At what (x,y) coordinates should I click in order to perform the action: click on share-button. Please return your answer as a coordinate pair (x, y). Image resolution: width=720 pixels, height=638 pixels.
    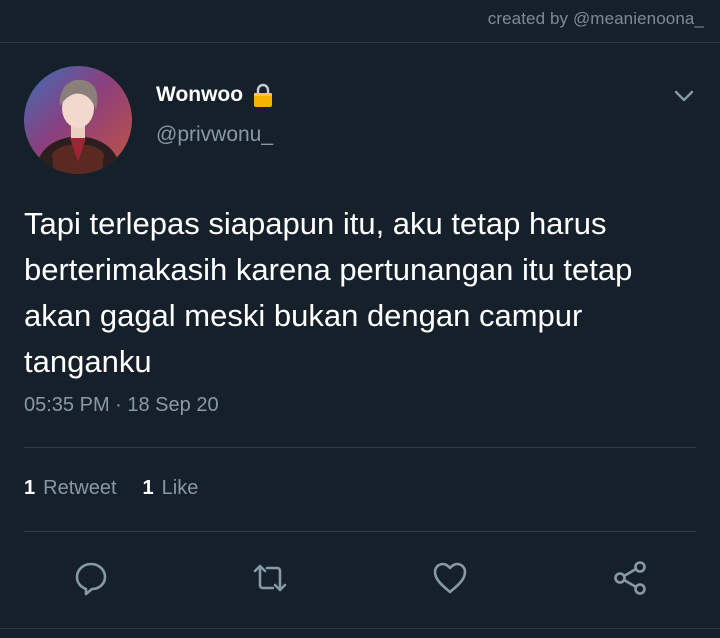
    Looking at the image, I should click on (630, 578).